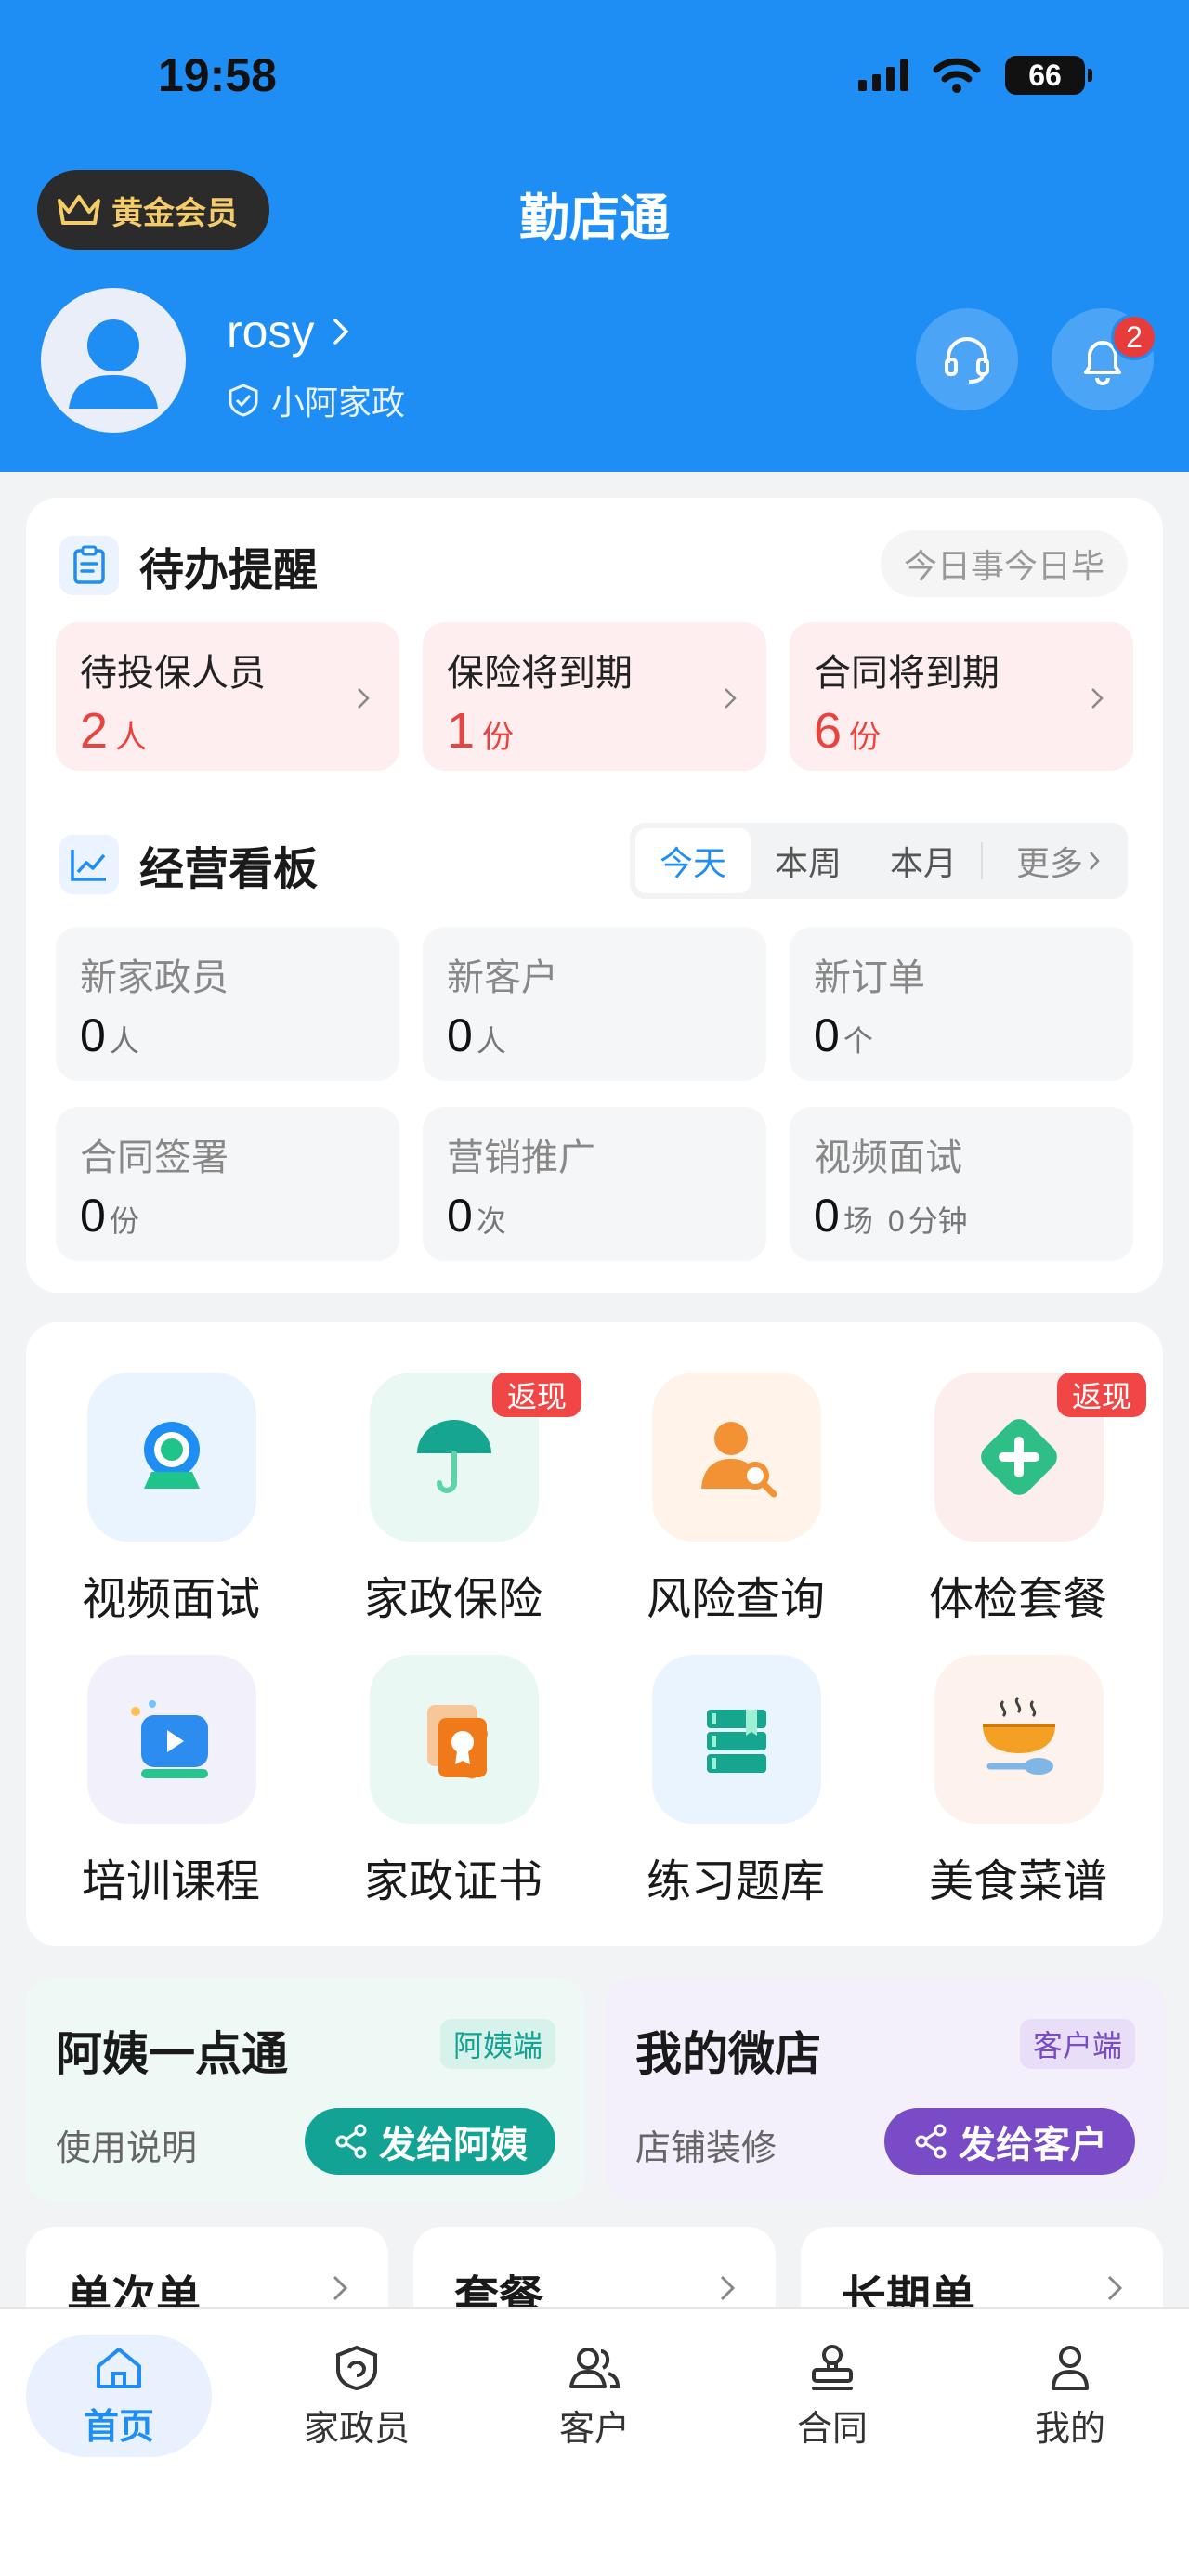 The height and width of the screenshot is (2576, 1189). I want to click on service-health-check: 返现 体检套餐, so click(1018, 1512).